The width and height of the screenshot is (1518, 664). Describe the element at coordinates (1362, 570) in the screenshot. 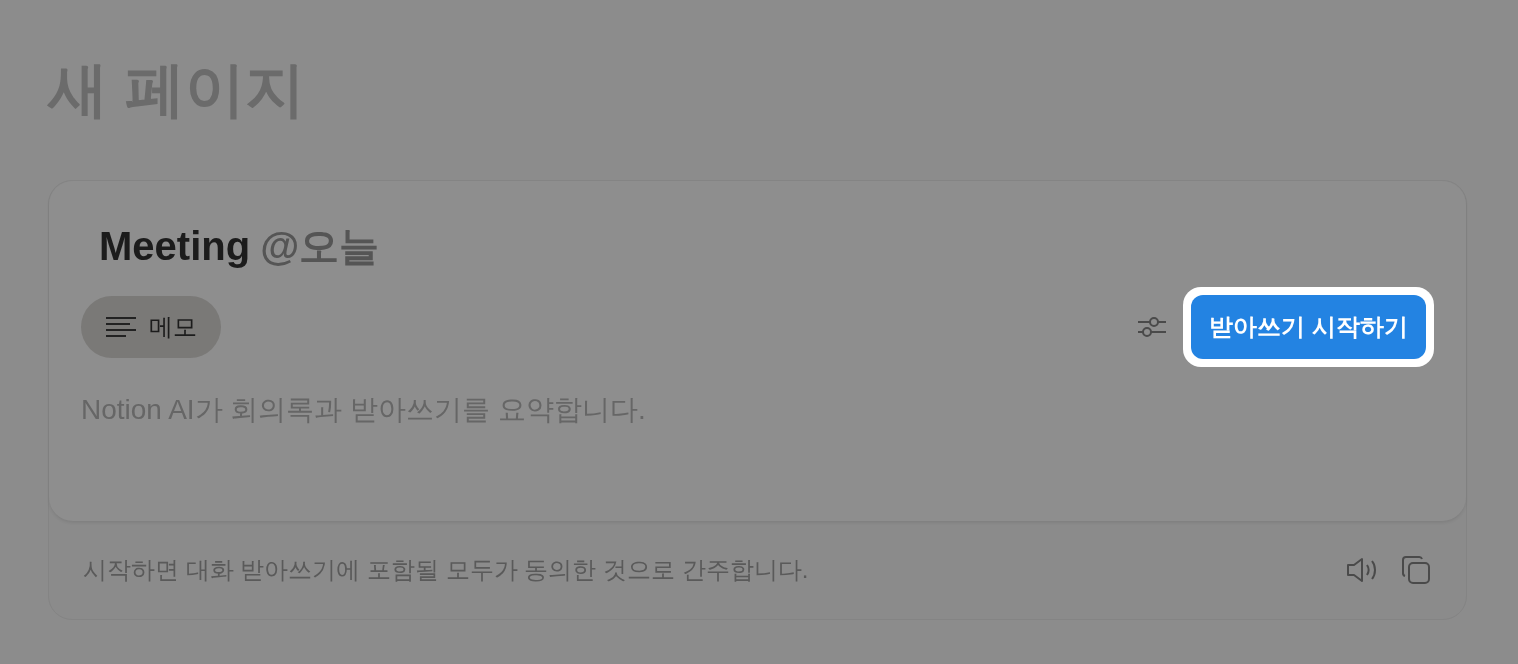

I see `speaker-icon` at that location.